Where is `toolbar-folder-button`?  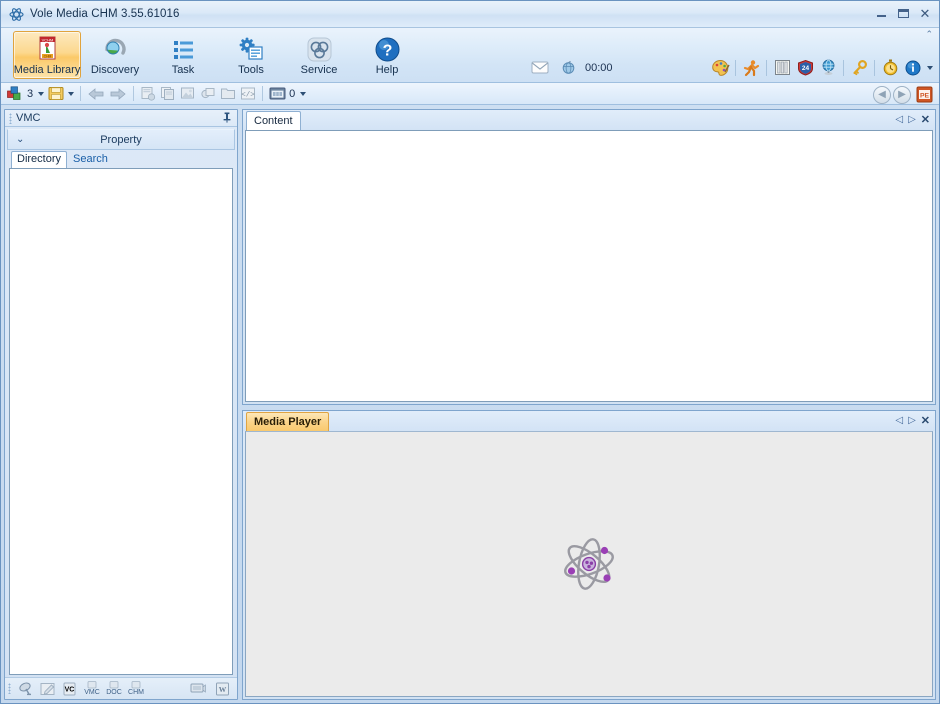 toolbar-folder-button is located at coordinates (228, 93).